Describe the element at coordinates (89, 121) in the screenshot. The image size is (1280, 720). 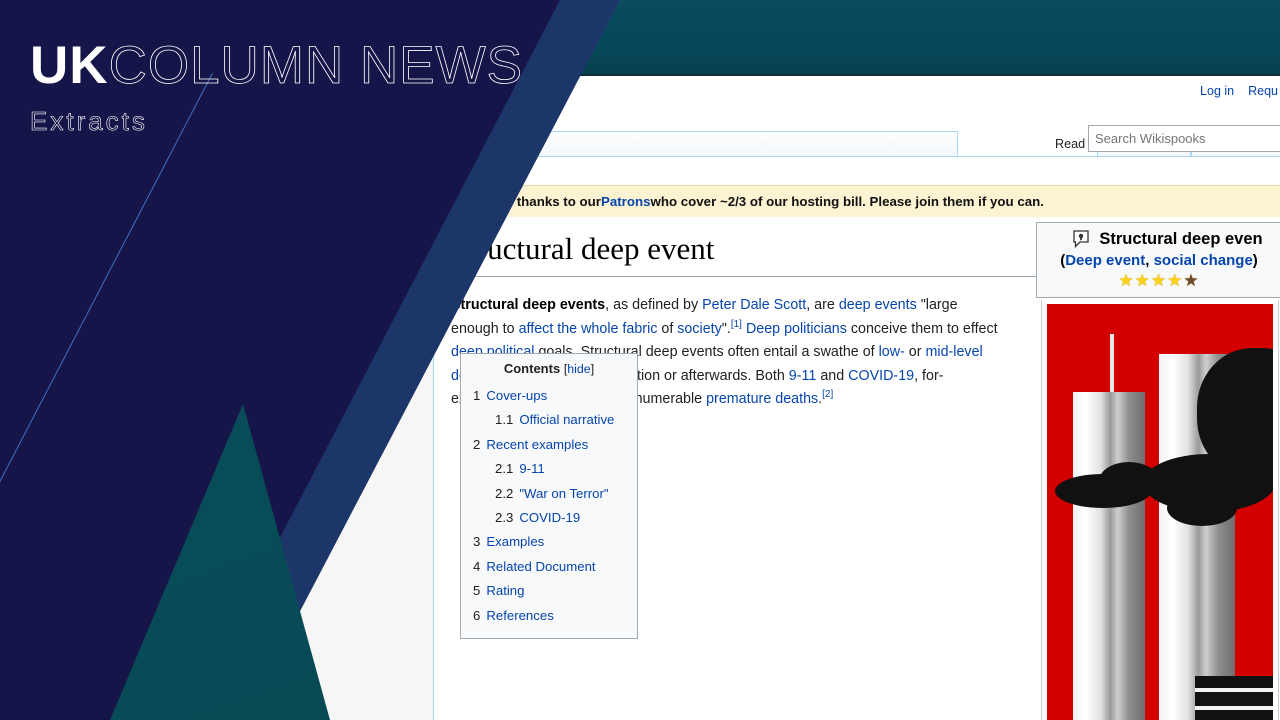
I see `logo-subtitle: Extracts` at that location.